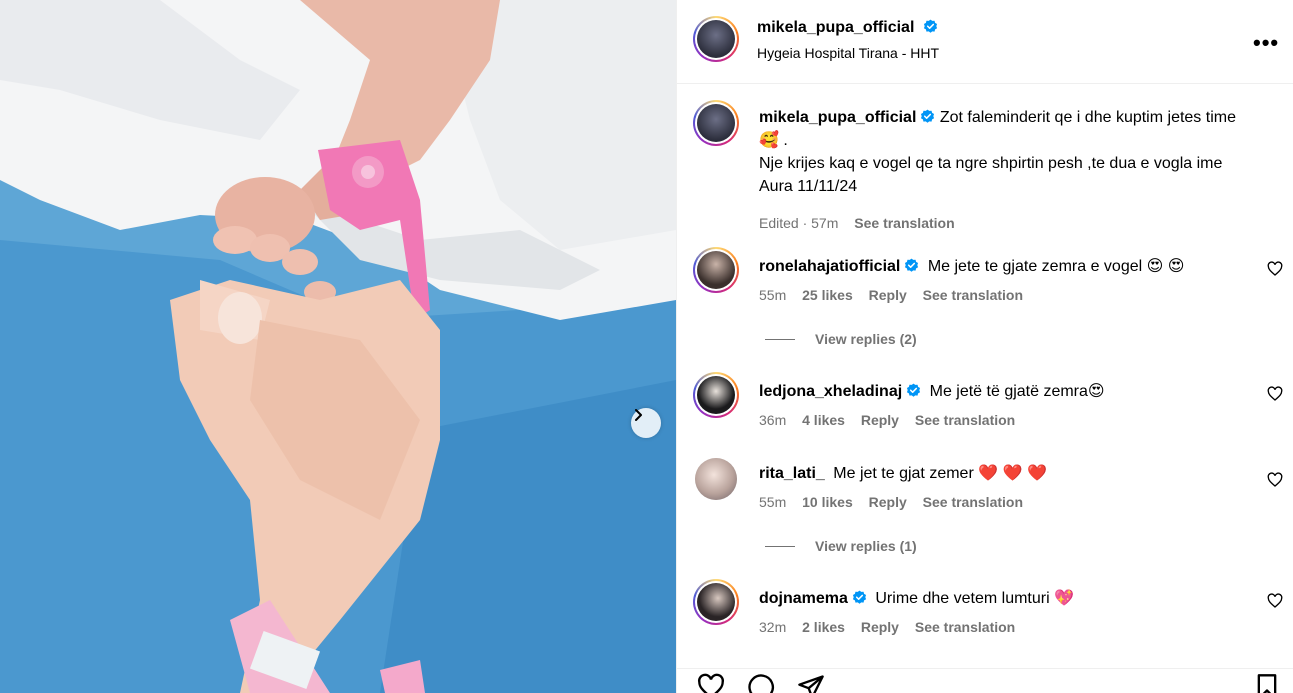  Describe the element at coordinates (827, 295) in the screenshot. I see `comment-likes: 25 likes` at that location.